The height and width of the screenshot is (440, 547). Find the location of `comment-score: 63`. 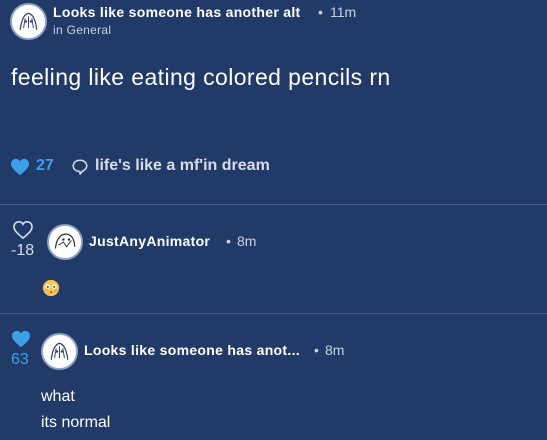

comment-score: 63 is located at coordinates (20, 359).